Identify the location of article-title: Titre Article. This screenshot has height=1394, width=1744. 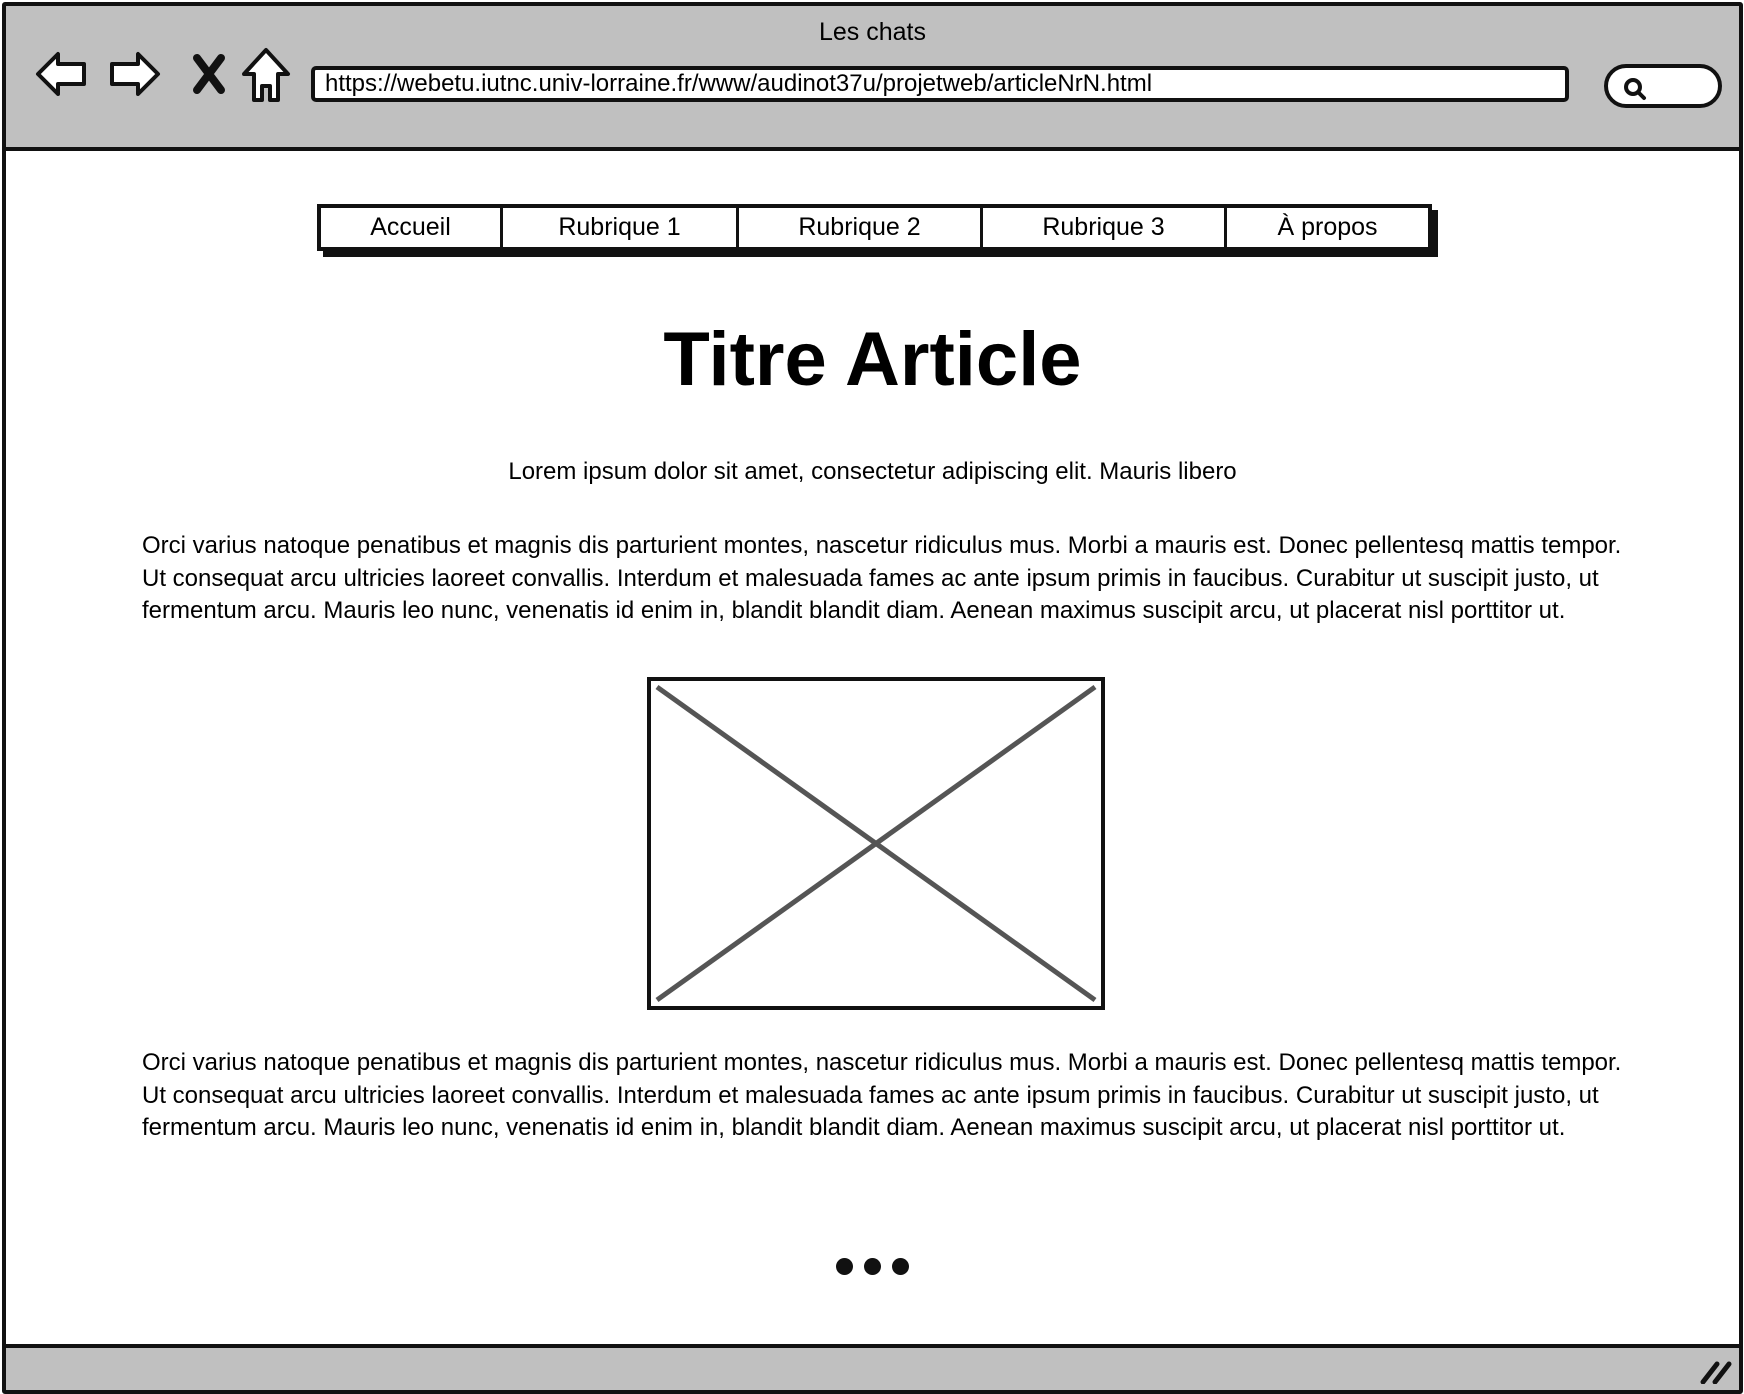
(872, 359).